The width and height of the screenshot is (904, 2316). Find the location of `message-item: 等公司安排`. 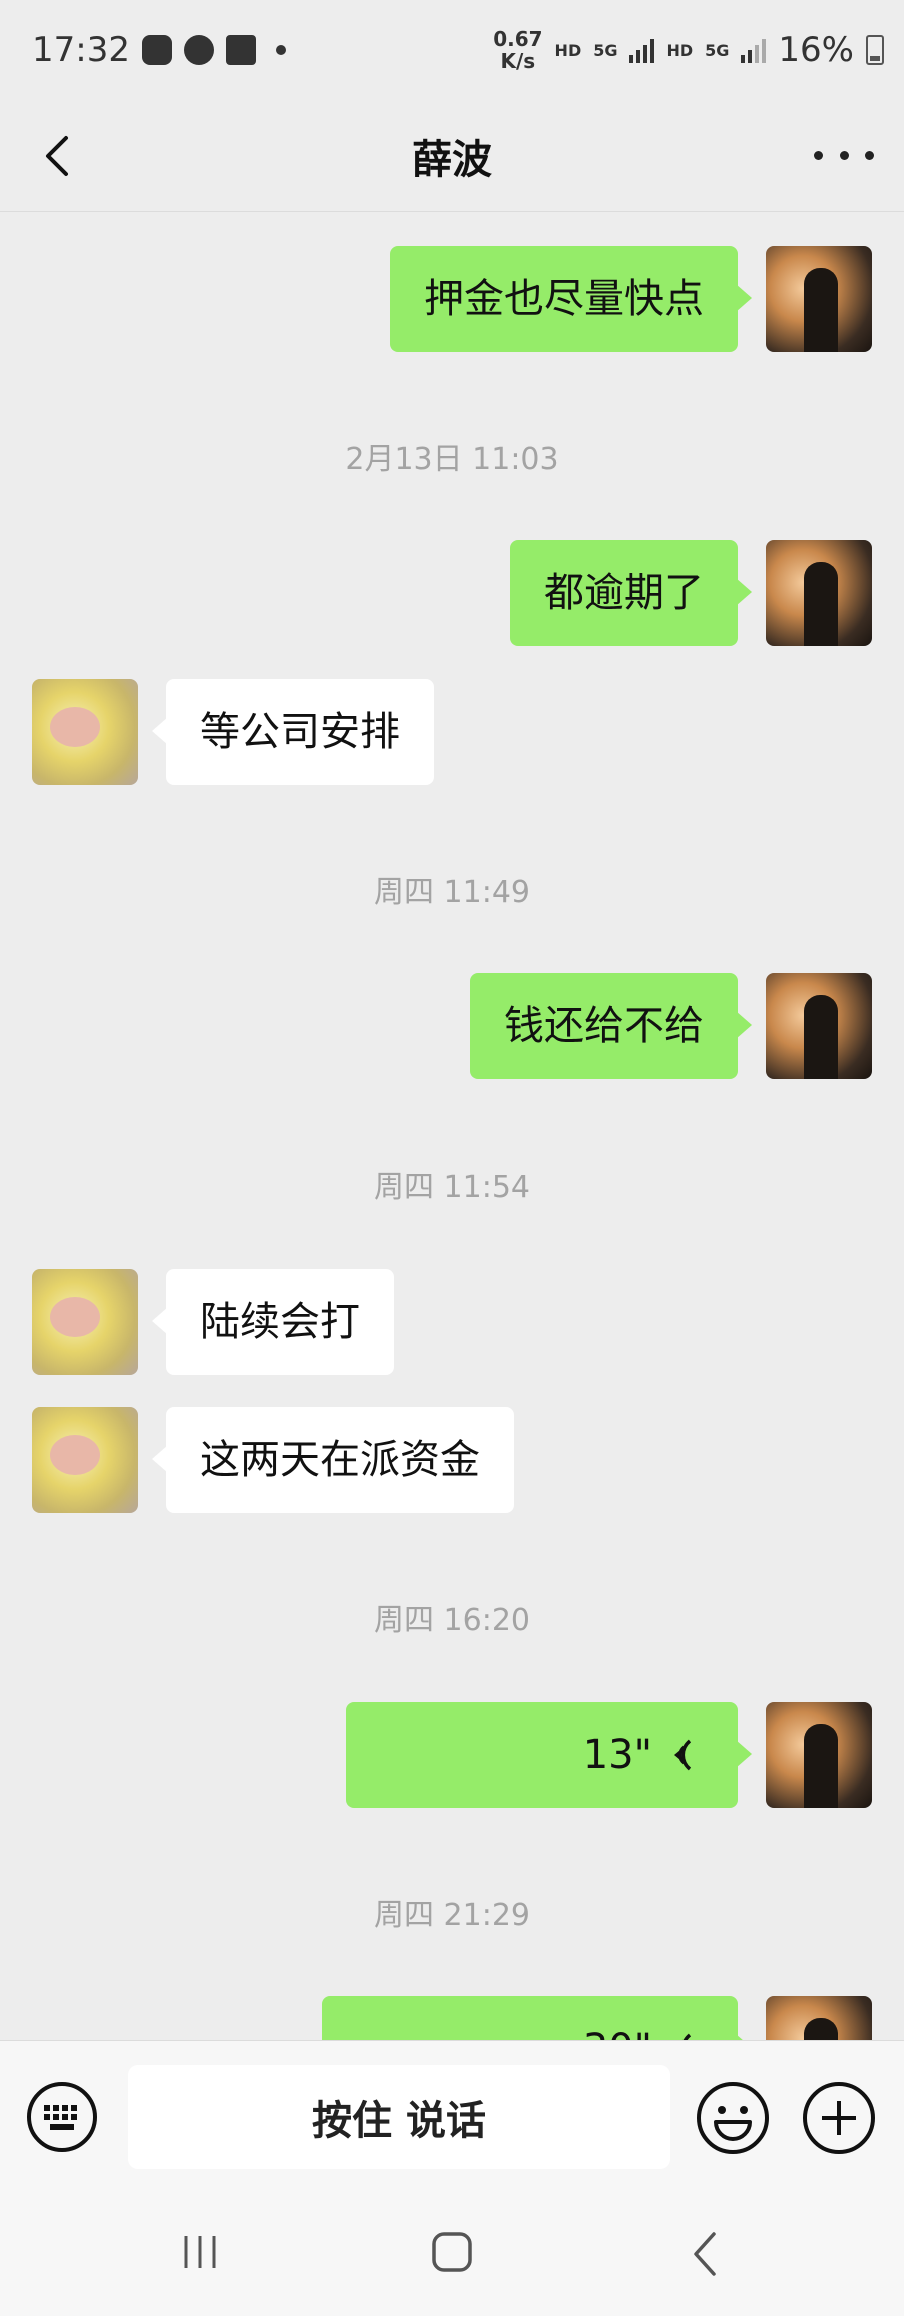

message-item: 等公司安排 is located at coordinates (233, 732).